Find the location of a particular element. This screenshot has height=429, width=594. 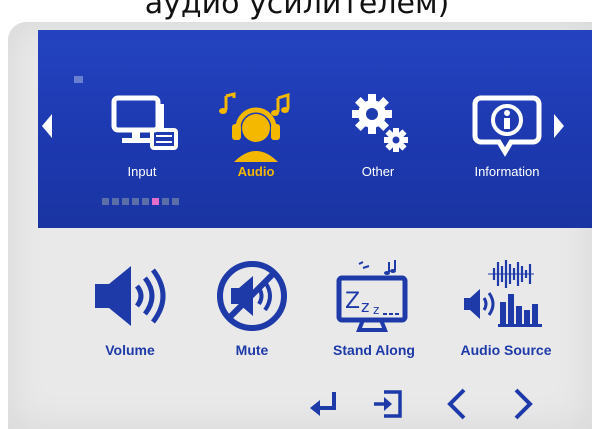

sleep-monitor-icon: Z z z is located at coordinates (374, 296).